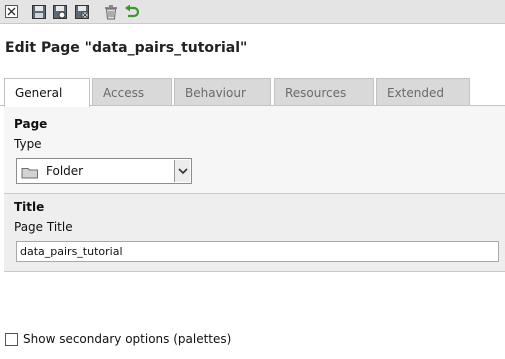 This screenshot has height=359, width=505. What do you see at coordinates (60, 12) in the screenshot?
I see `save-and-view-icon` at bounding box center [60, 12].